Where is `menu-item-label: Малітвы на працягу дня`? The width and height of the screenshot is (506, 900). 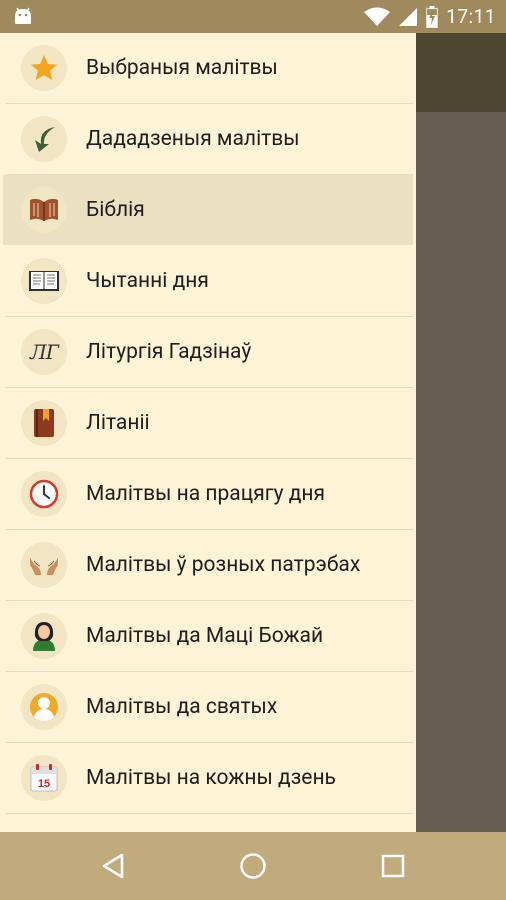 menu-item-label: Малітвы на працягу дня is located at coordinates (206, 494).